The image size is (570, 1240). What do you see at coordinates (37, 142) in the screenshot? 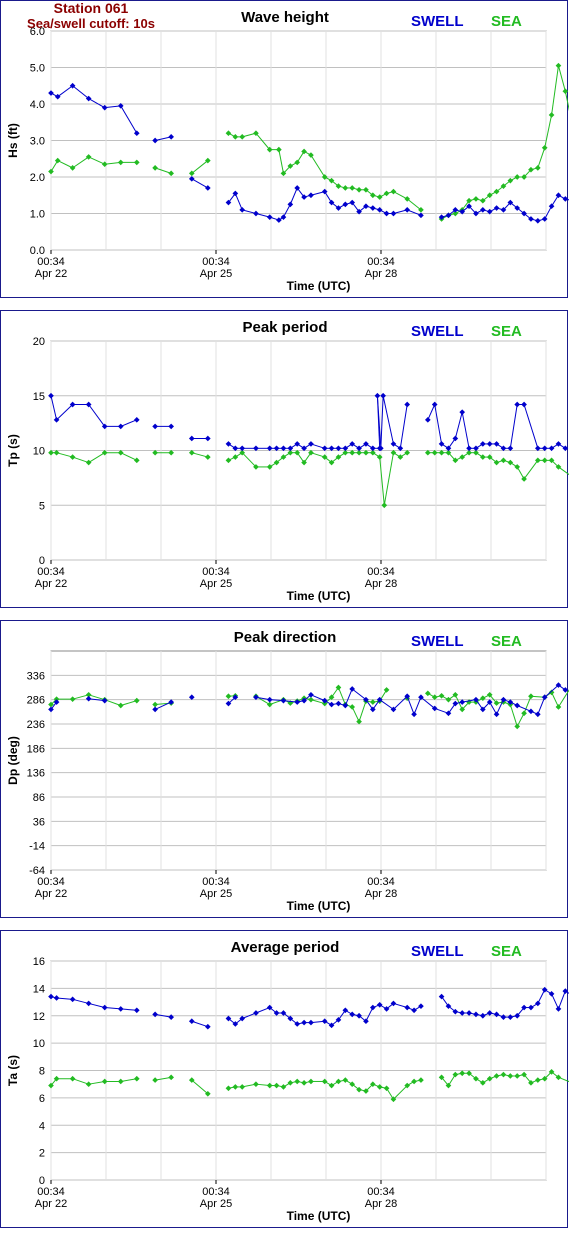
I see `y-tick-label: 3.0` at bounding box center [37, 142].